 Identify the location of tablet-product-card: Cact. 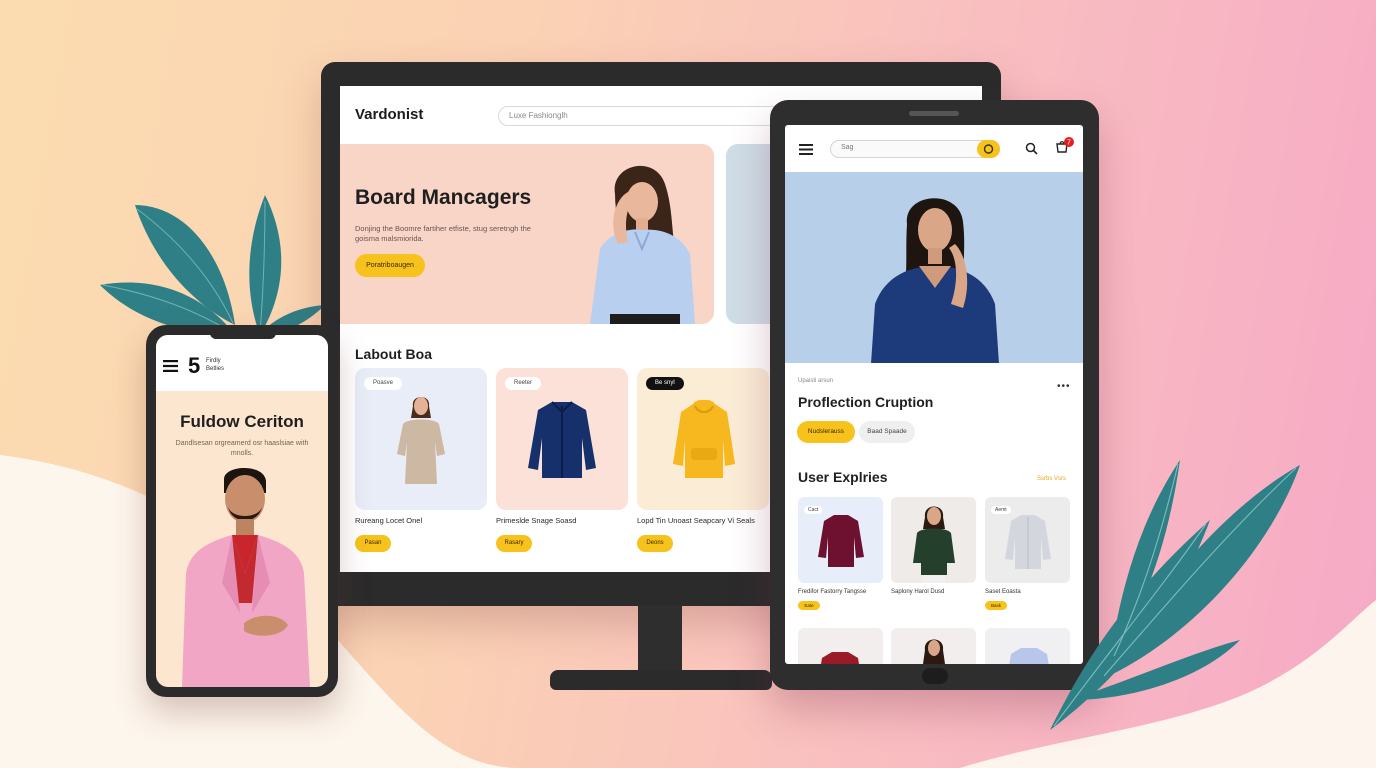
(840, 540).